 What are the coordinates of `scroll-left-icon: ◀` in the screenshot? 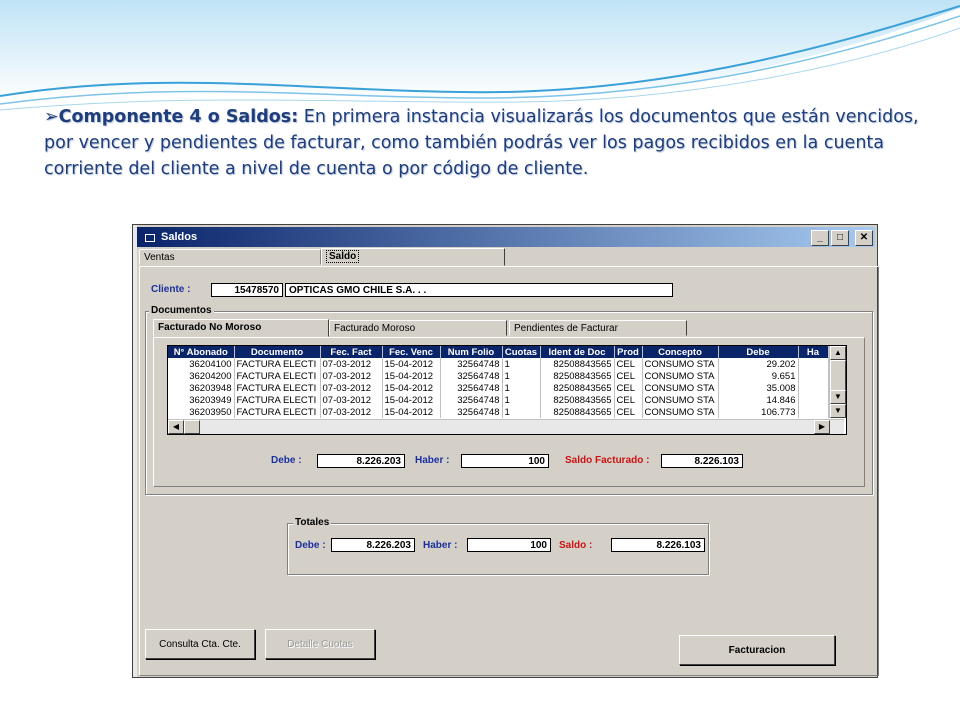 It's located at (176, 427).